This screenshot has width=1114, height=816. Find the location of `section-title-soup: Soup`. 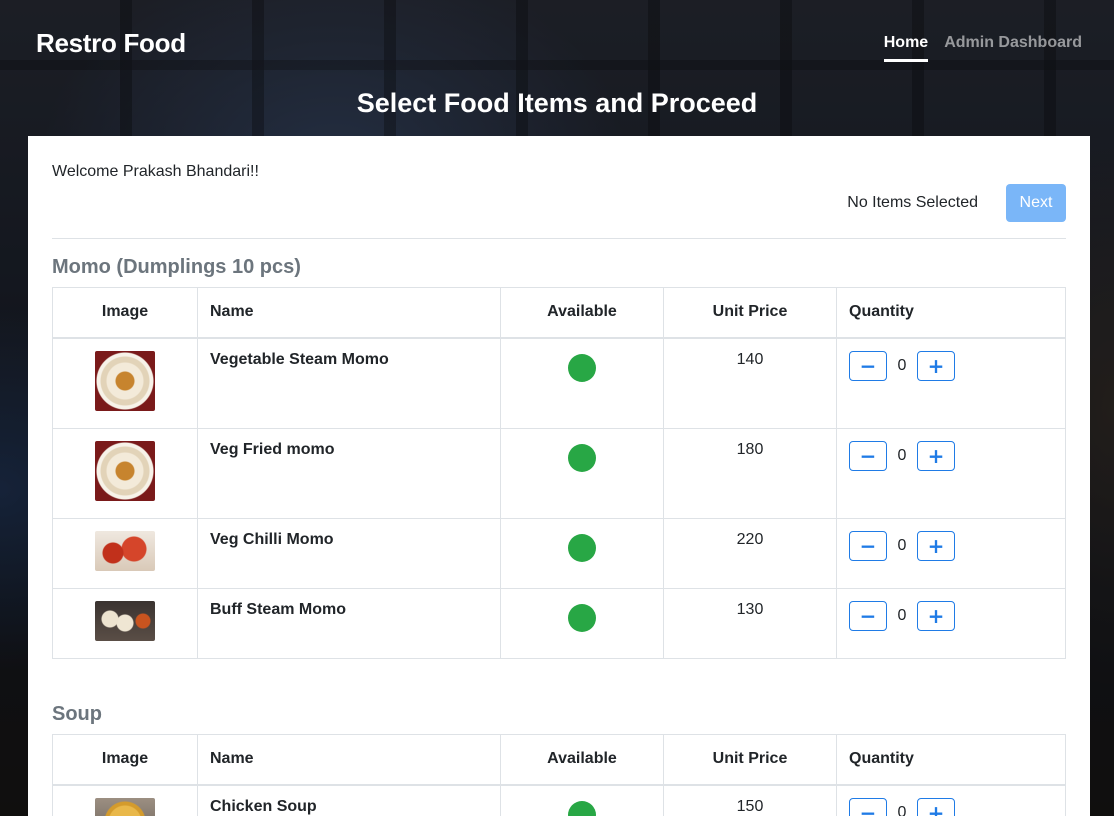

section-title-soup: Soup is located at coordinates (77, 714).